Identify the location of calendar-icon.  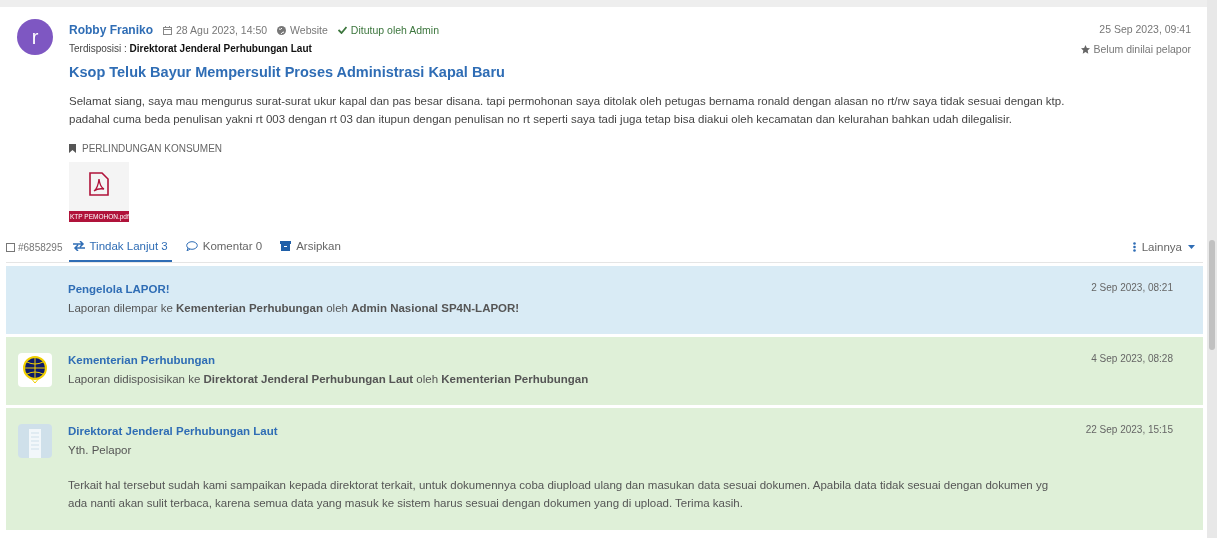
(167, 30).